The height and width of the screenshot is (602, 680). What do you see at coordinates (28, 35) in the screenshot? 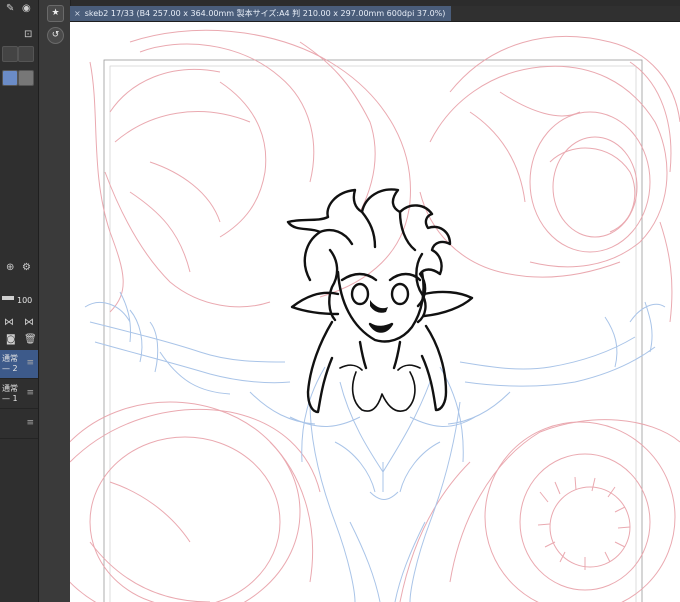
I see `lock-icon: ⊡` at bounding box center [28, 35].